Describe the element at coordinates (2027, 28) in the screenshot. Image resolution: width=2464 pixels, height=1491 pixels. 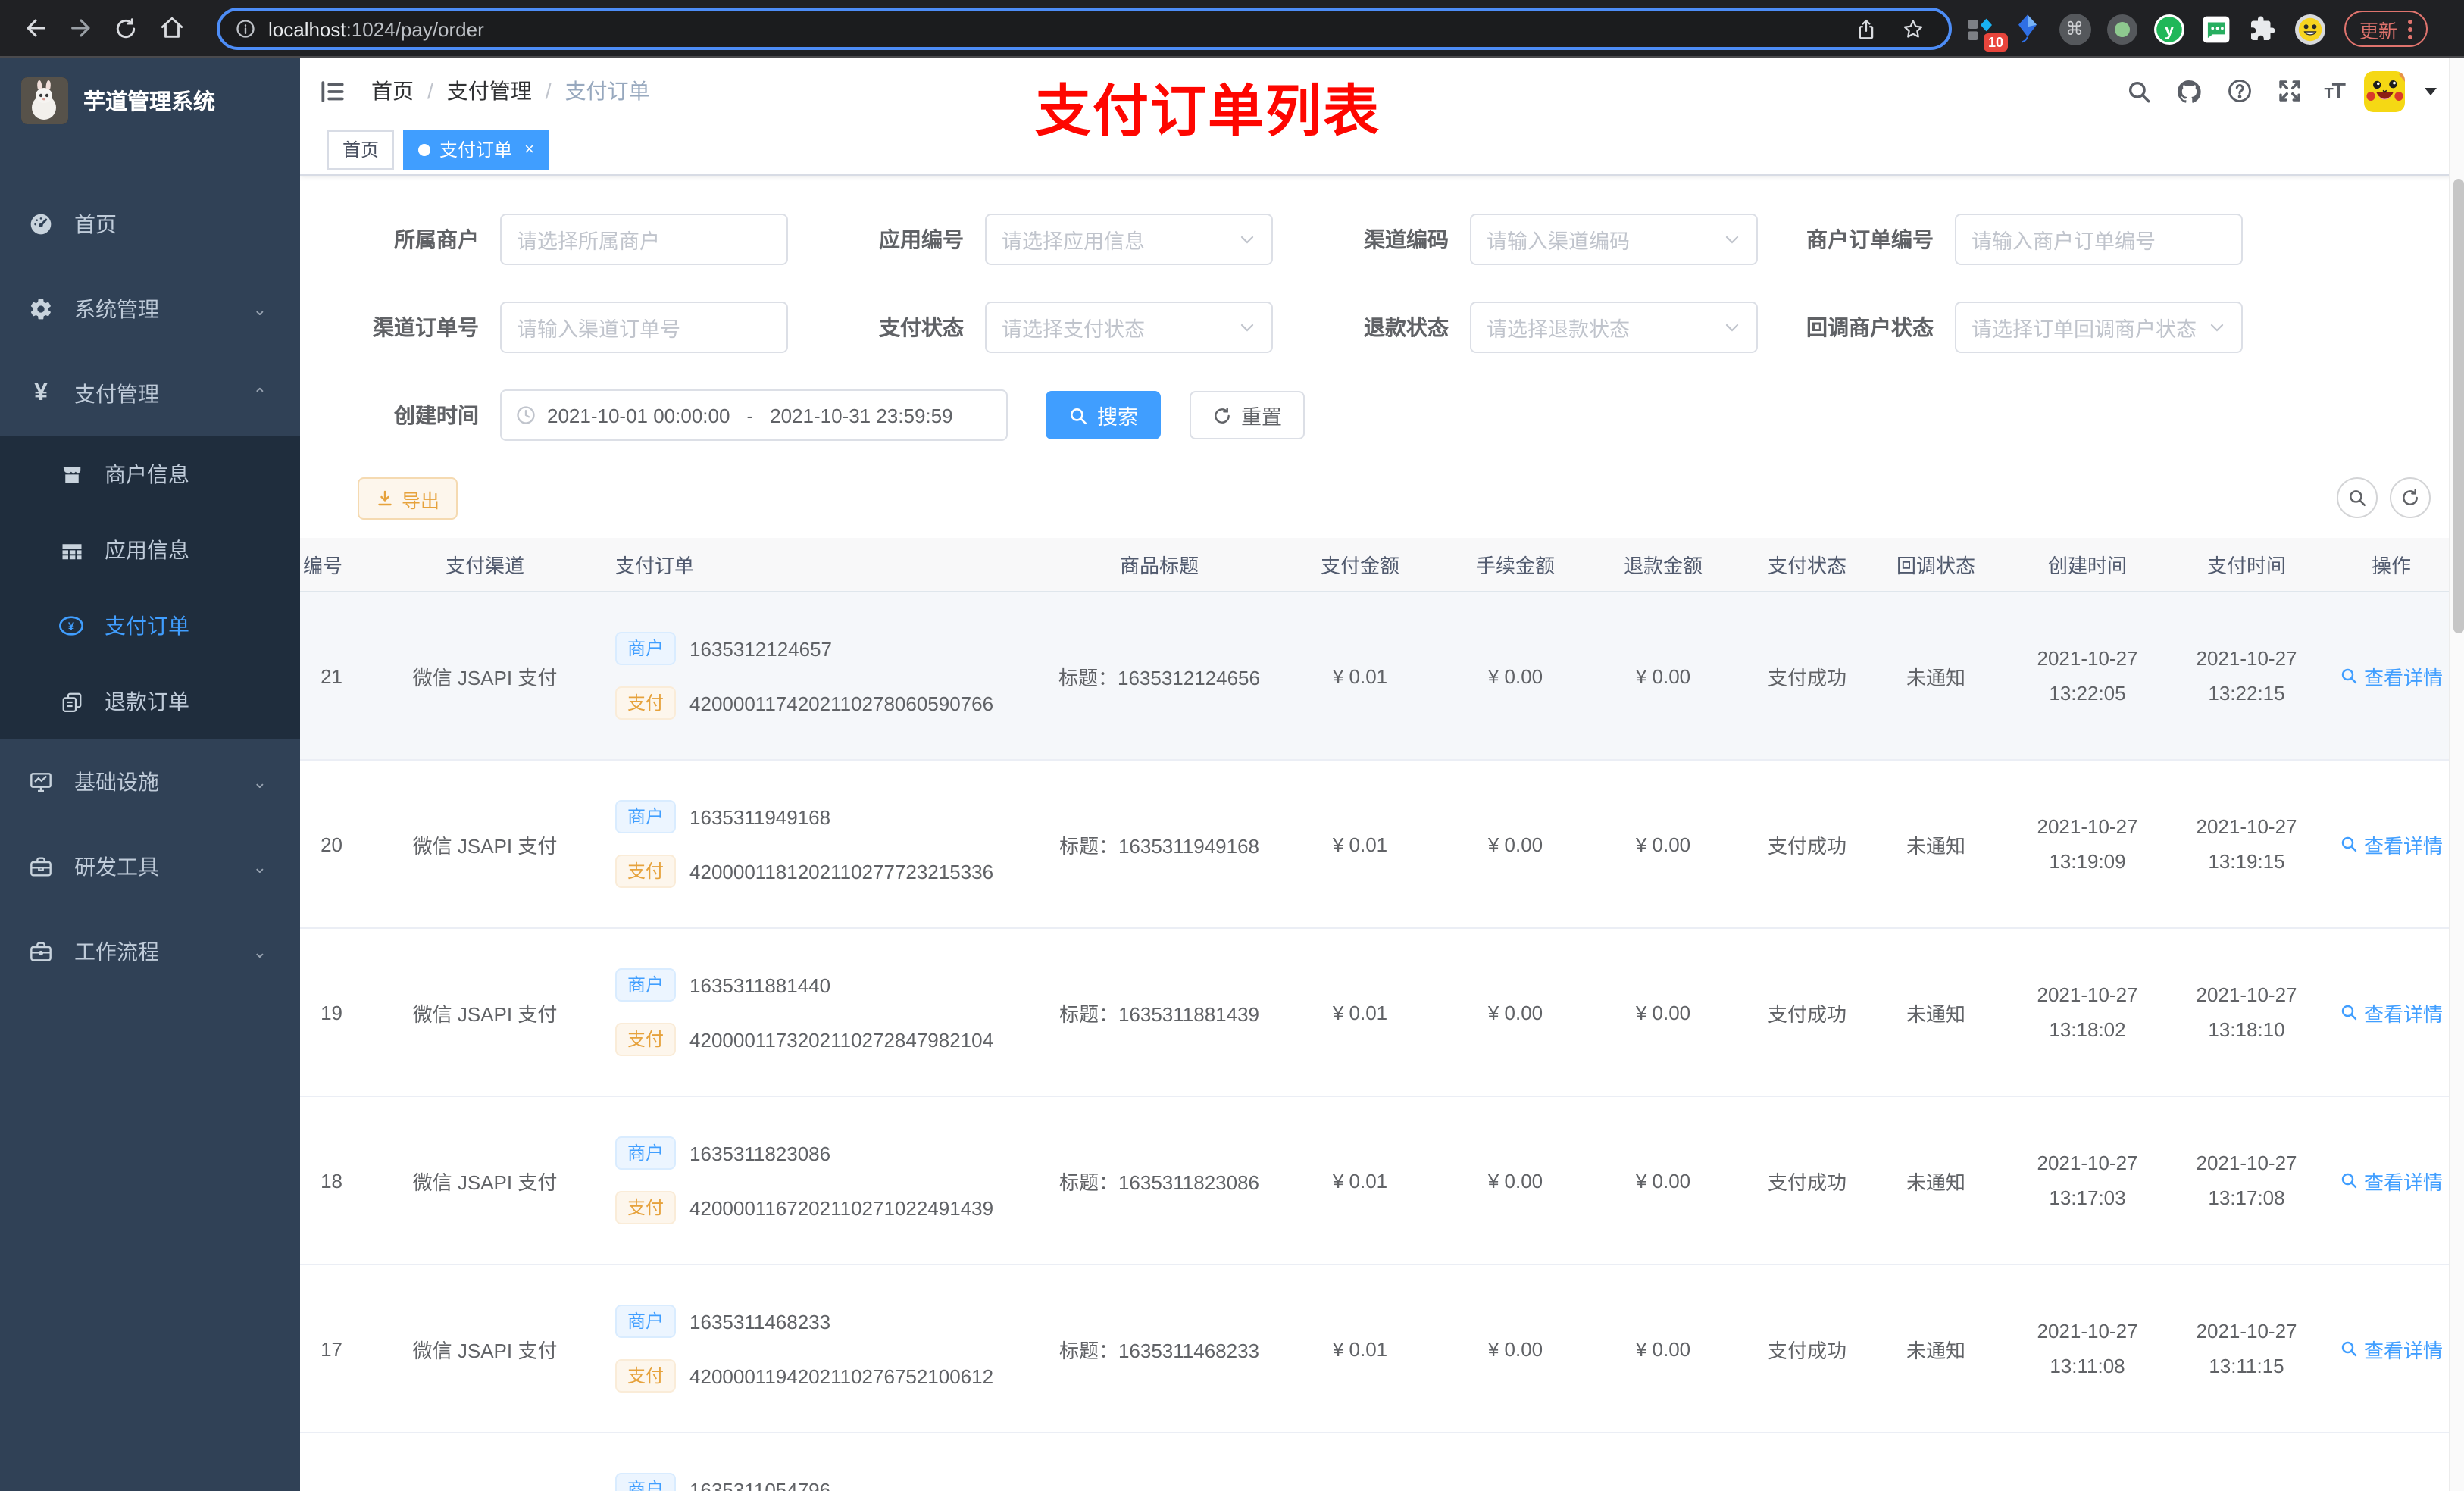
I see `extension-kite-icon` at that location.